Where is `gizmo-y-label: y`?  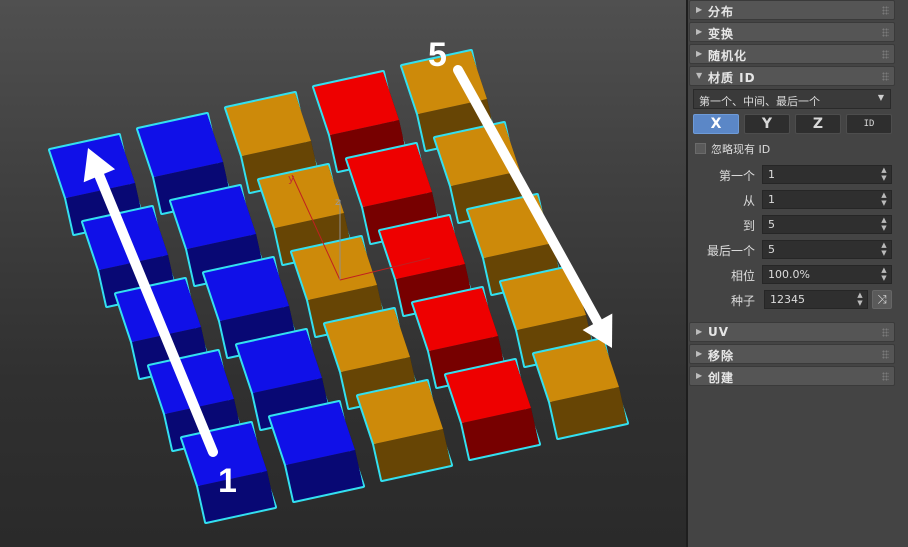 gizmo-y-label: y is located at coordinates (291, 178).